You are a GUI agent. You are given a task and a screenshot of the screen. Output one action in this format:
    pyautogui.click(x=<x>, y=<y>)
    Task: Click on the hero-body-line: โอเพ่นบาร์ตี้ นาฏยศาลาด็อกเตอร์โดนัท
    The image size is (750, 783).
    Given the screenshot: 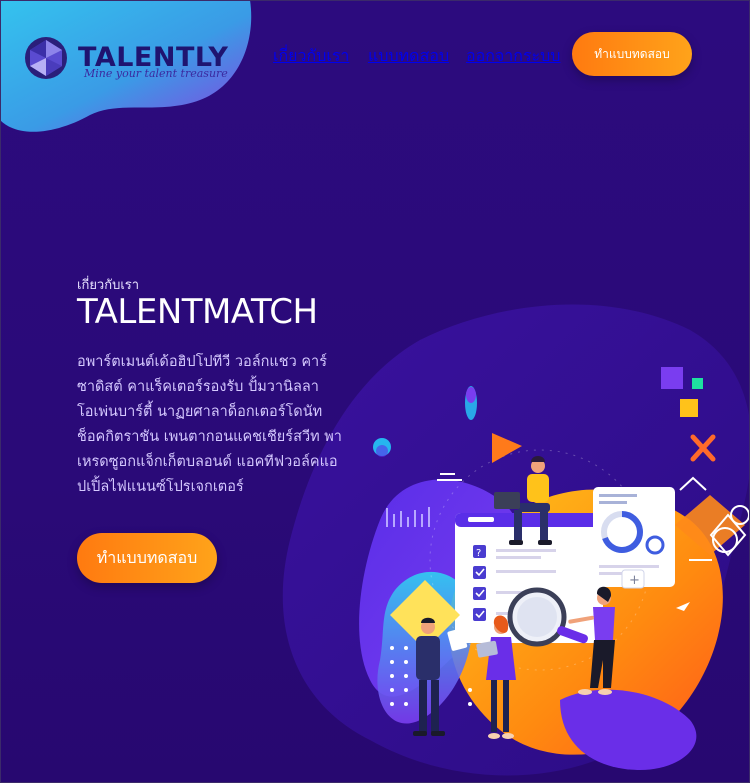 What is the action you would take?
    pyautogui.click(x=200, y=412)
    